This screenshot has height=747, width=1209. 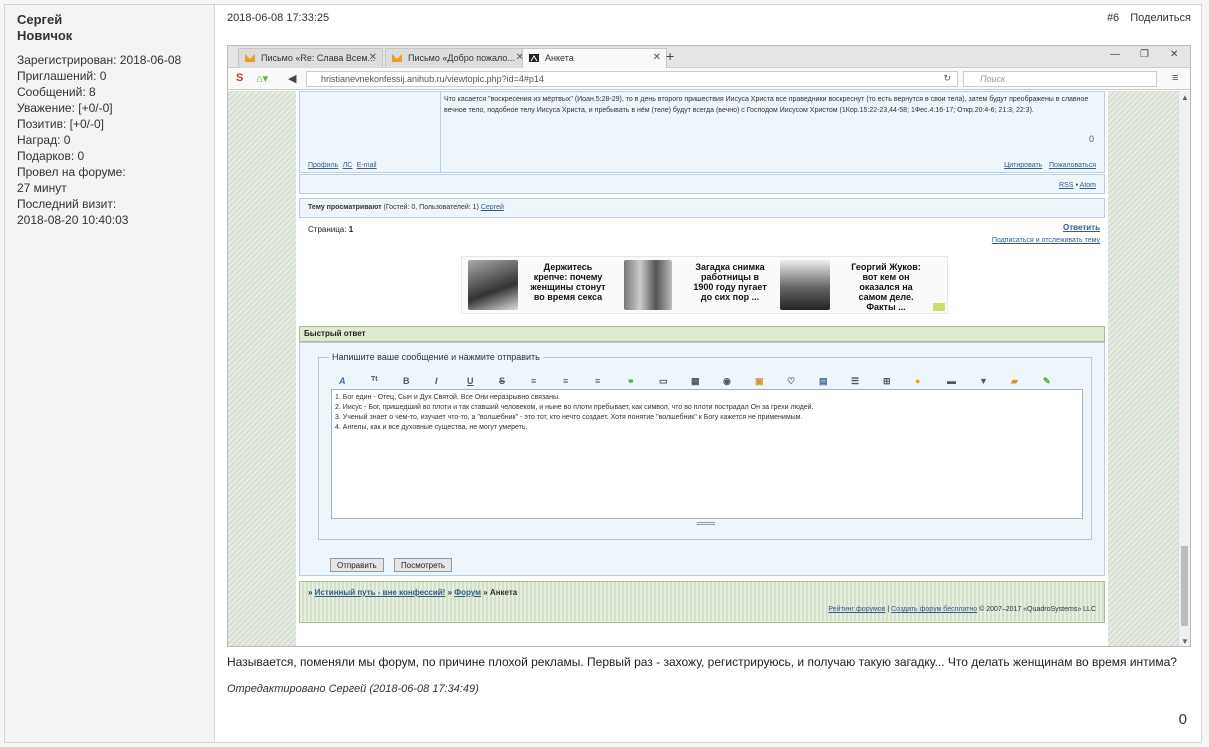 I want to click on align-center-icon: ≡, so click(x=565, y=381).